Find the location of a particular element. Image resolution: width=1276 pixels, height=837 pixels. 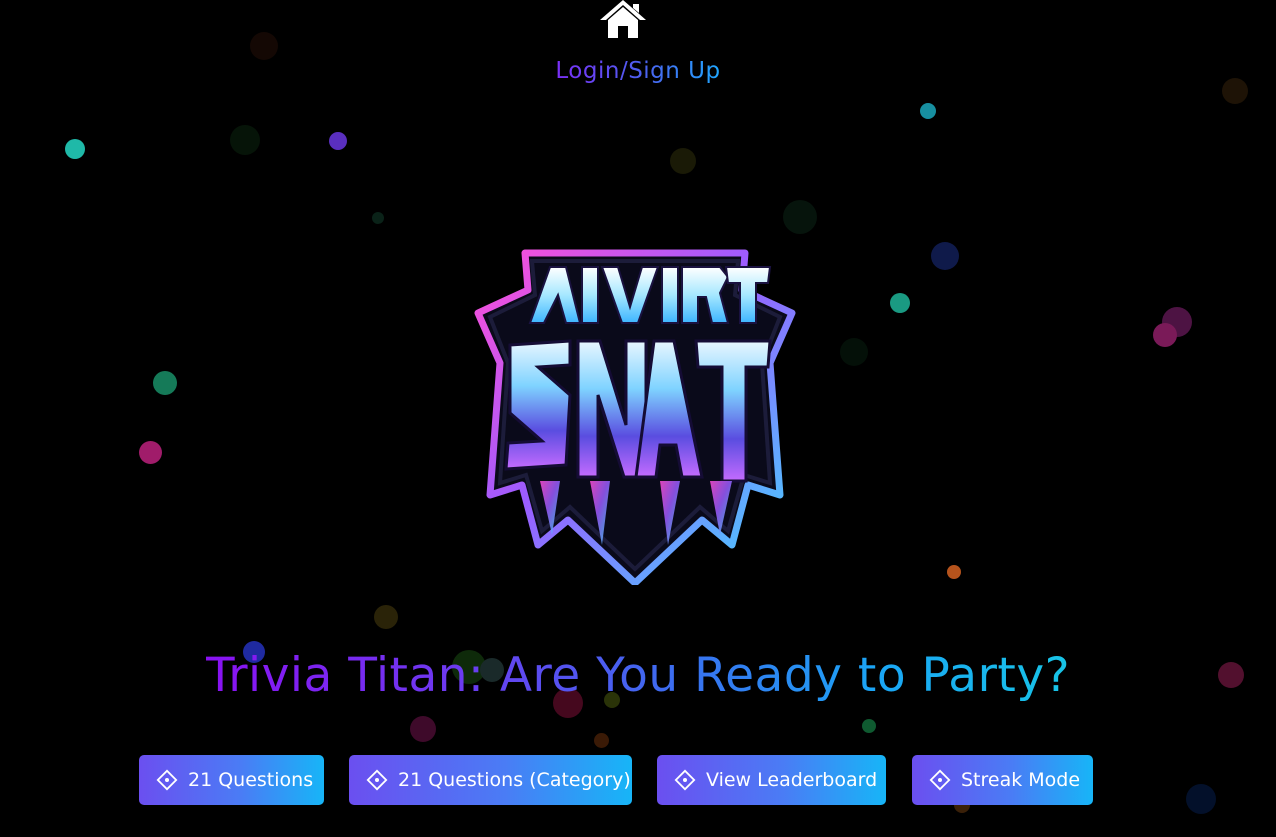

button-label: 21 Questions (Category) is located at coordinates (514, 780).